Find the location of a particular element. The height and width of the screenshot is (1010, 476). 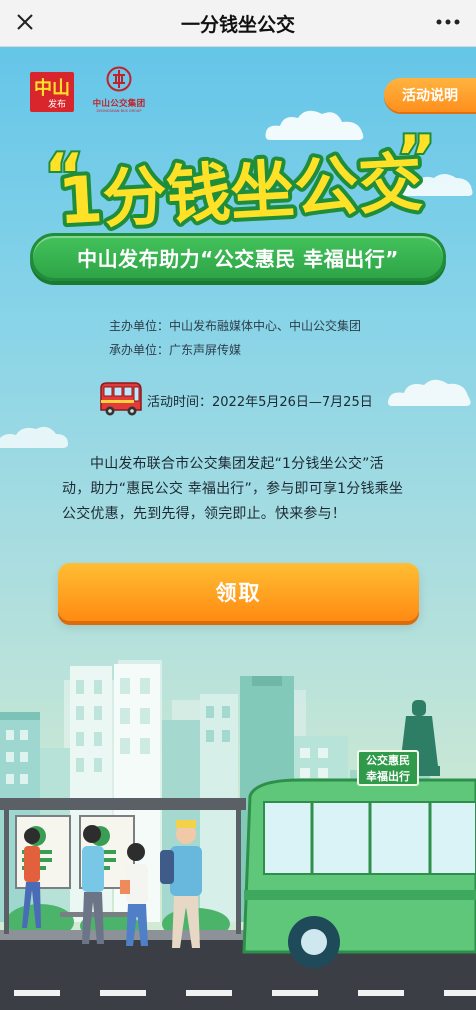

close-icon is located at coordinates (25, 22).